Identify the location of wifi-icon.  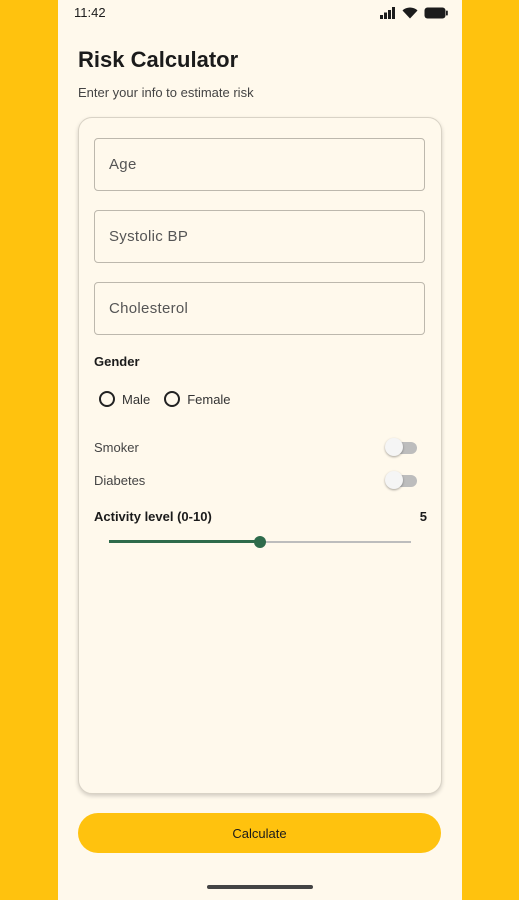
(410, 13).